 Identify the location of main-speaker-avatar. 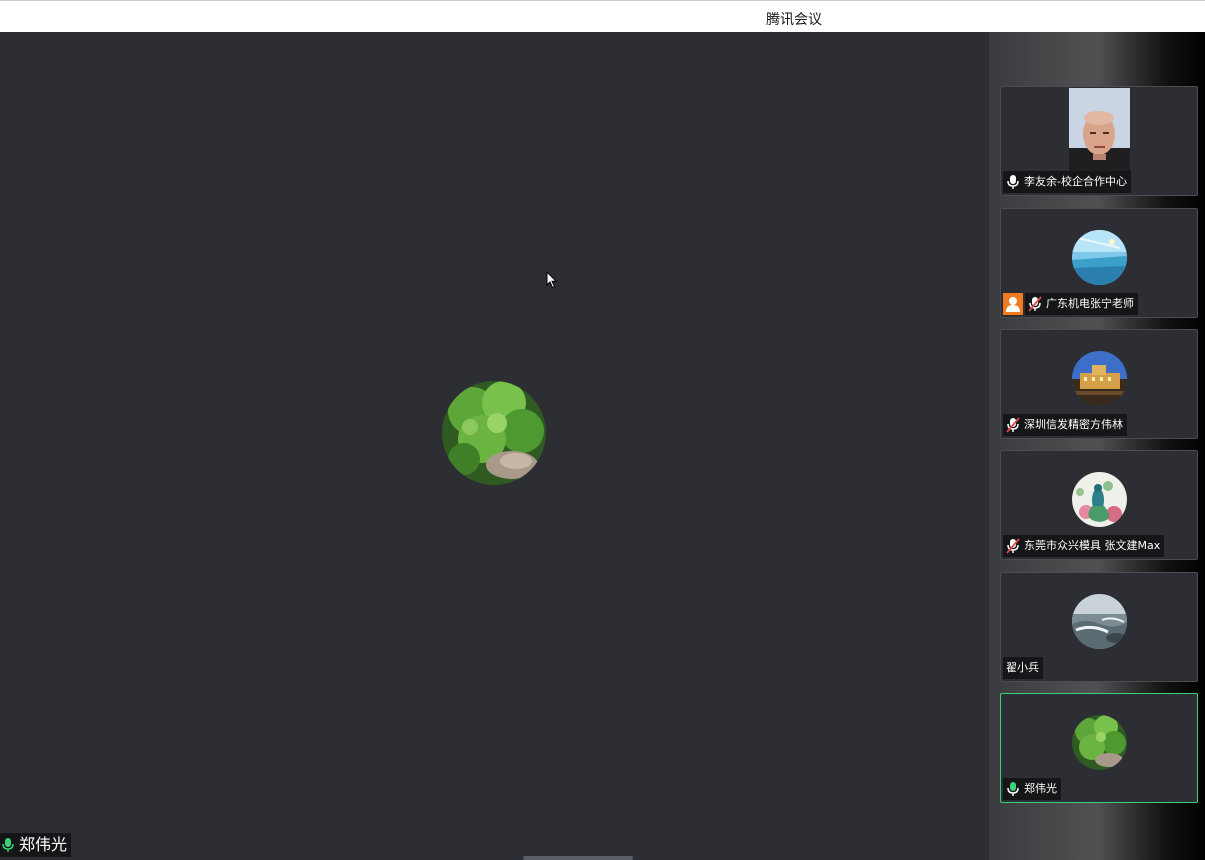
(494, 433).